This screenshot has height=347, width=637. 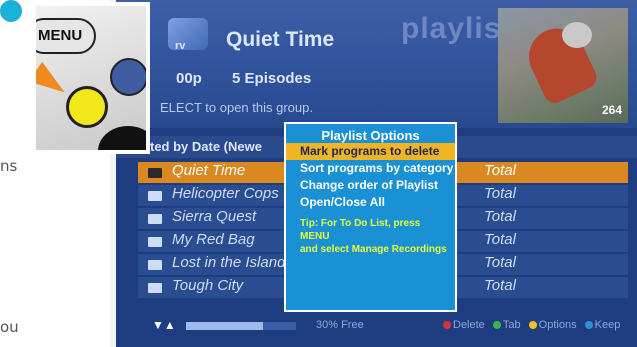 What do you see at coordinates (66, 36) in the screenshot?
I see `remote-menu-button: MENU` at bounding box center [66, 36].